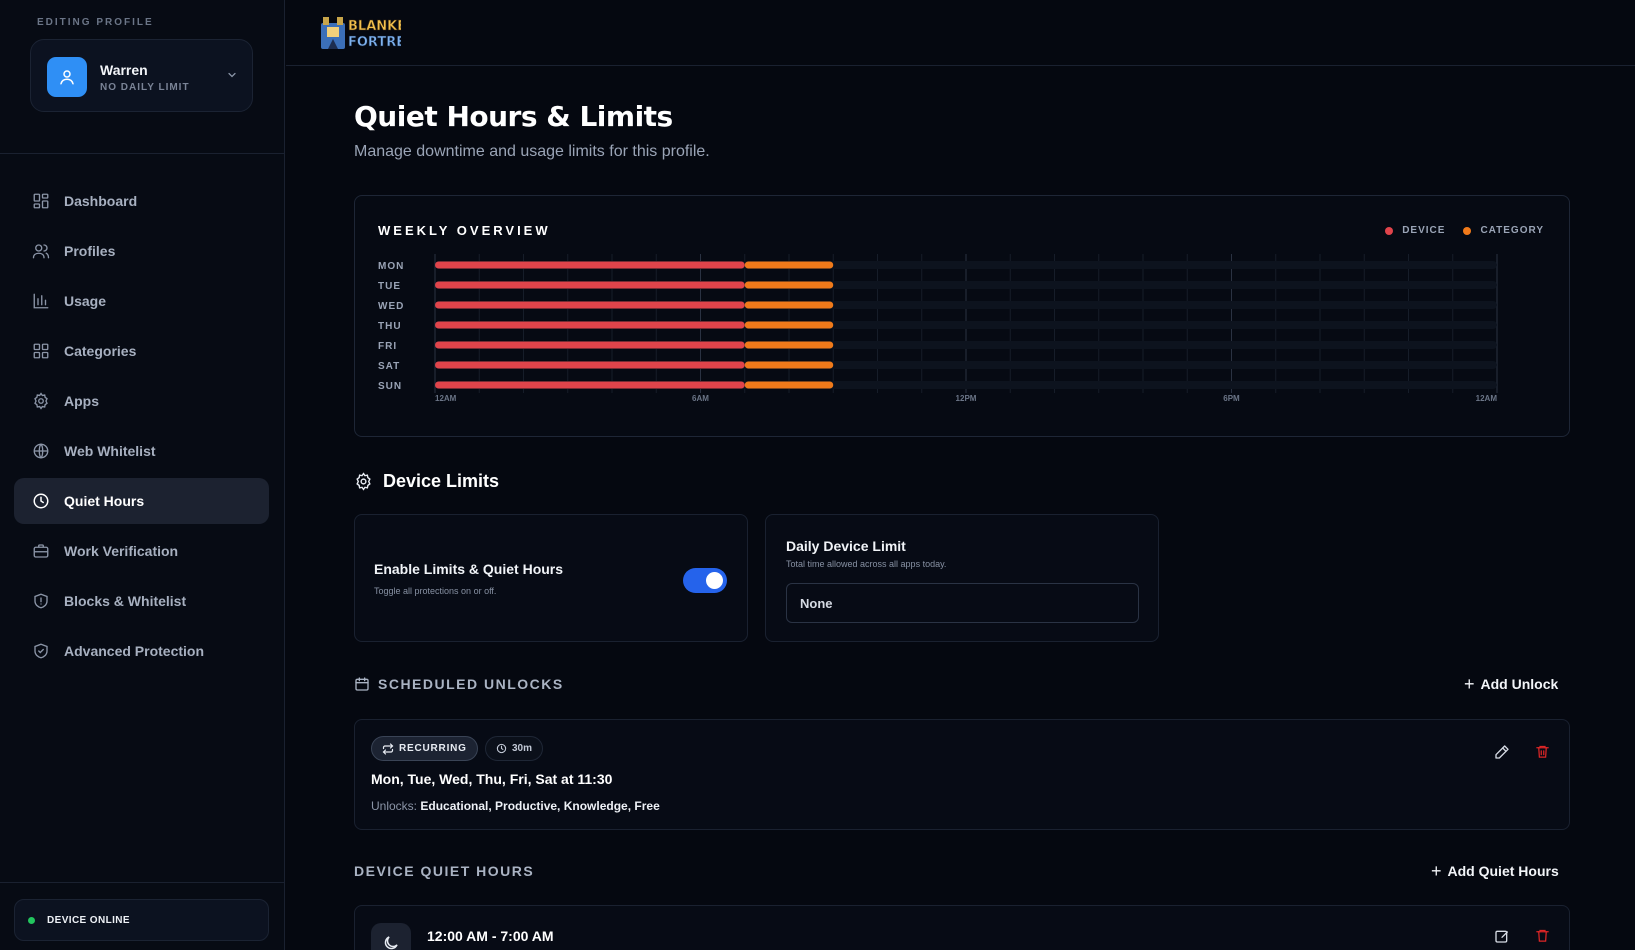 The image size is (1635, 950). I want to click on delete-quiet-hours-button, so click(1542, 938).